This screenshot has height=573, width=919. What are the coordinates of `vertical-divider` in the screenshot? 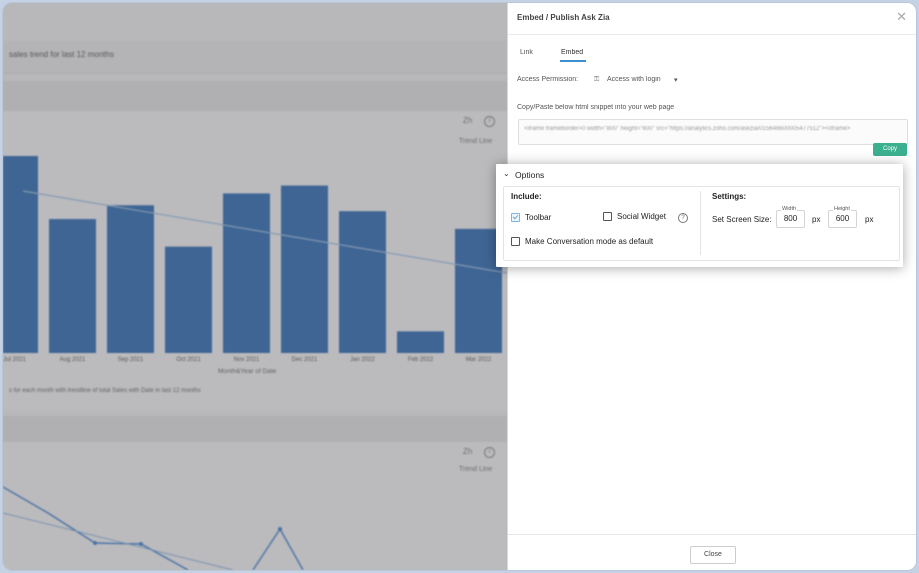 It's located at (700, 223).